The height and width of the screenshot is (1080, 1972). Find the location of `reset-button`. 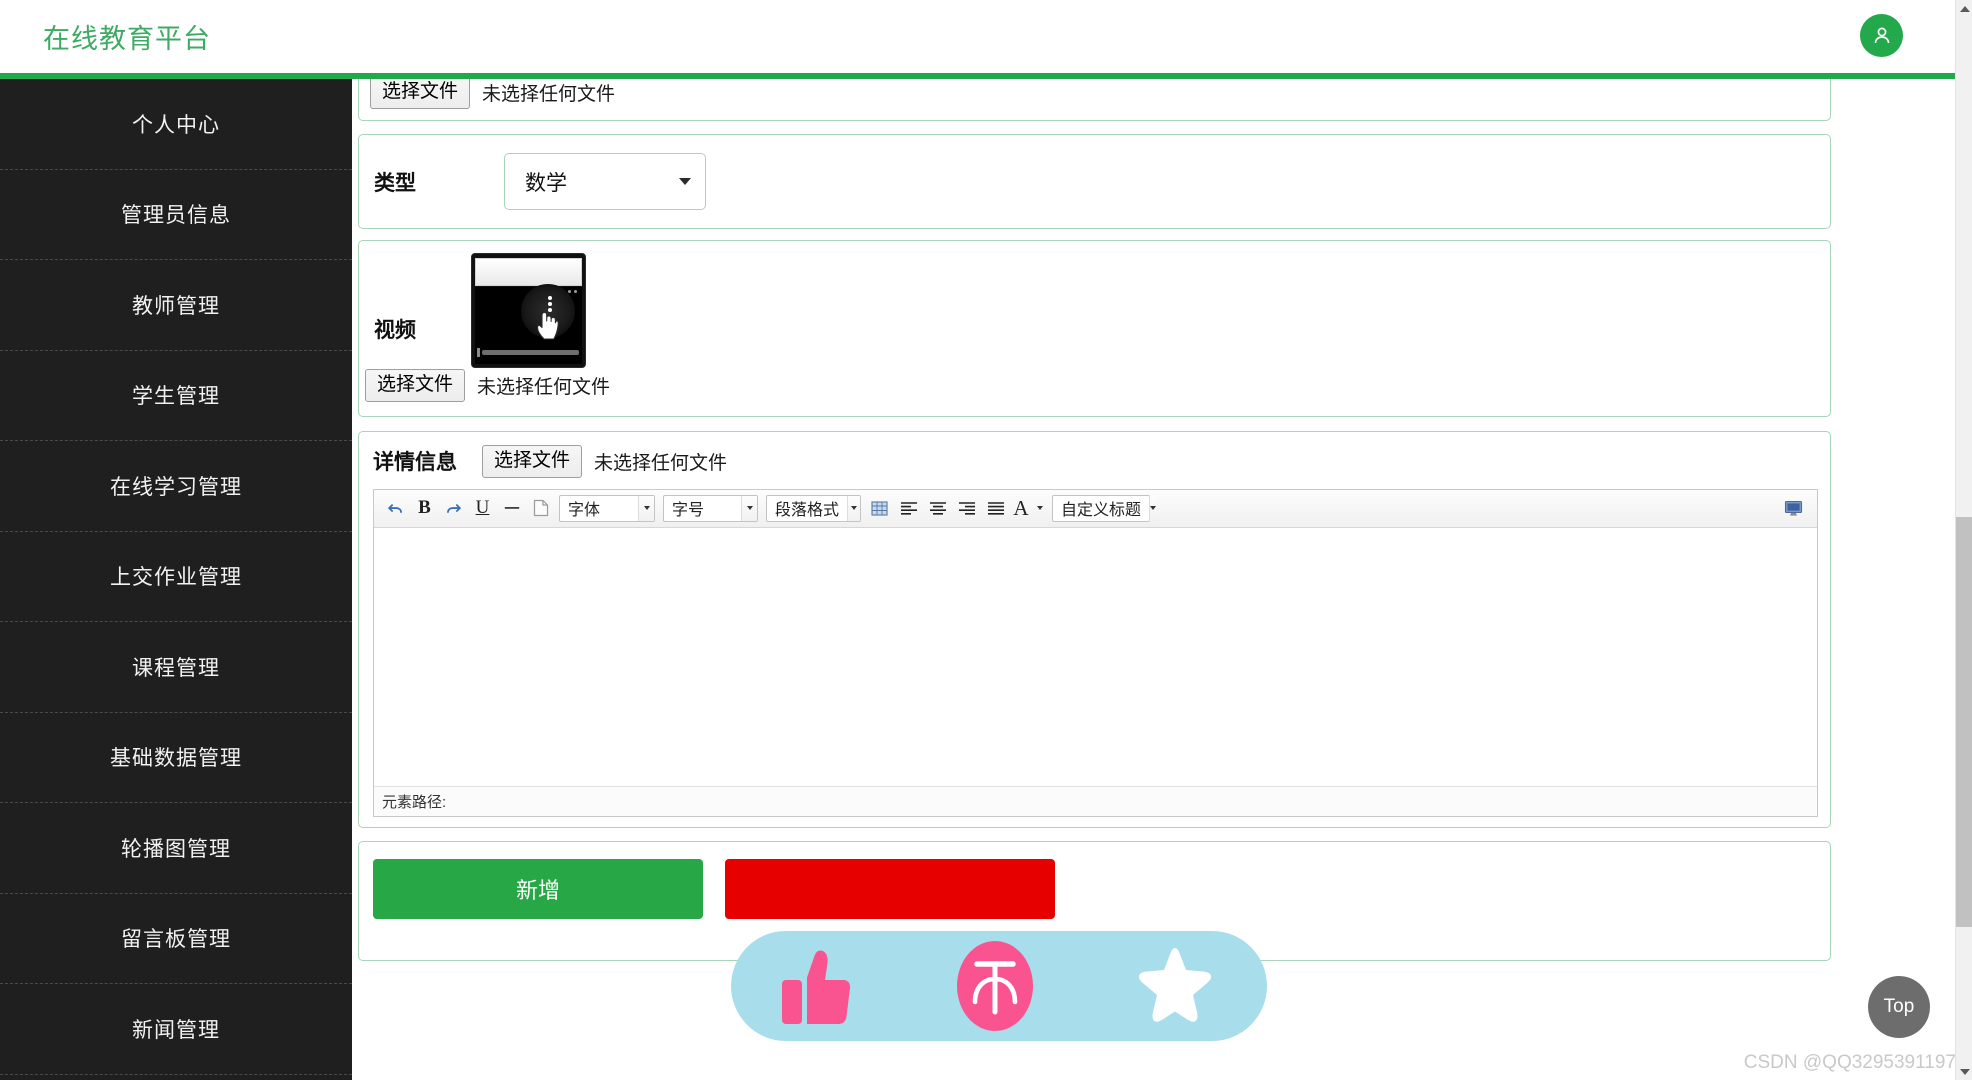

reset-button is located at coordinates (890, 889).